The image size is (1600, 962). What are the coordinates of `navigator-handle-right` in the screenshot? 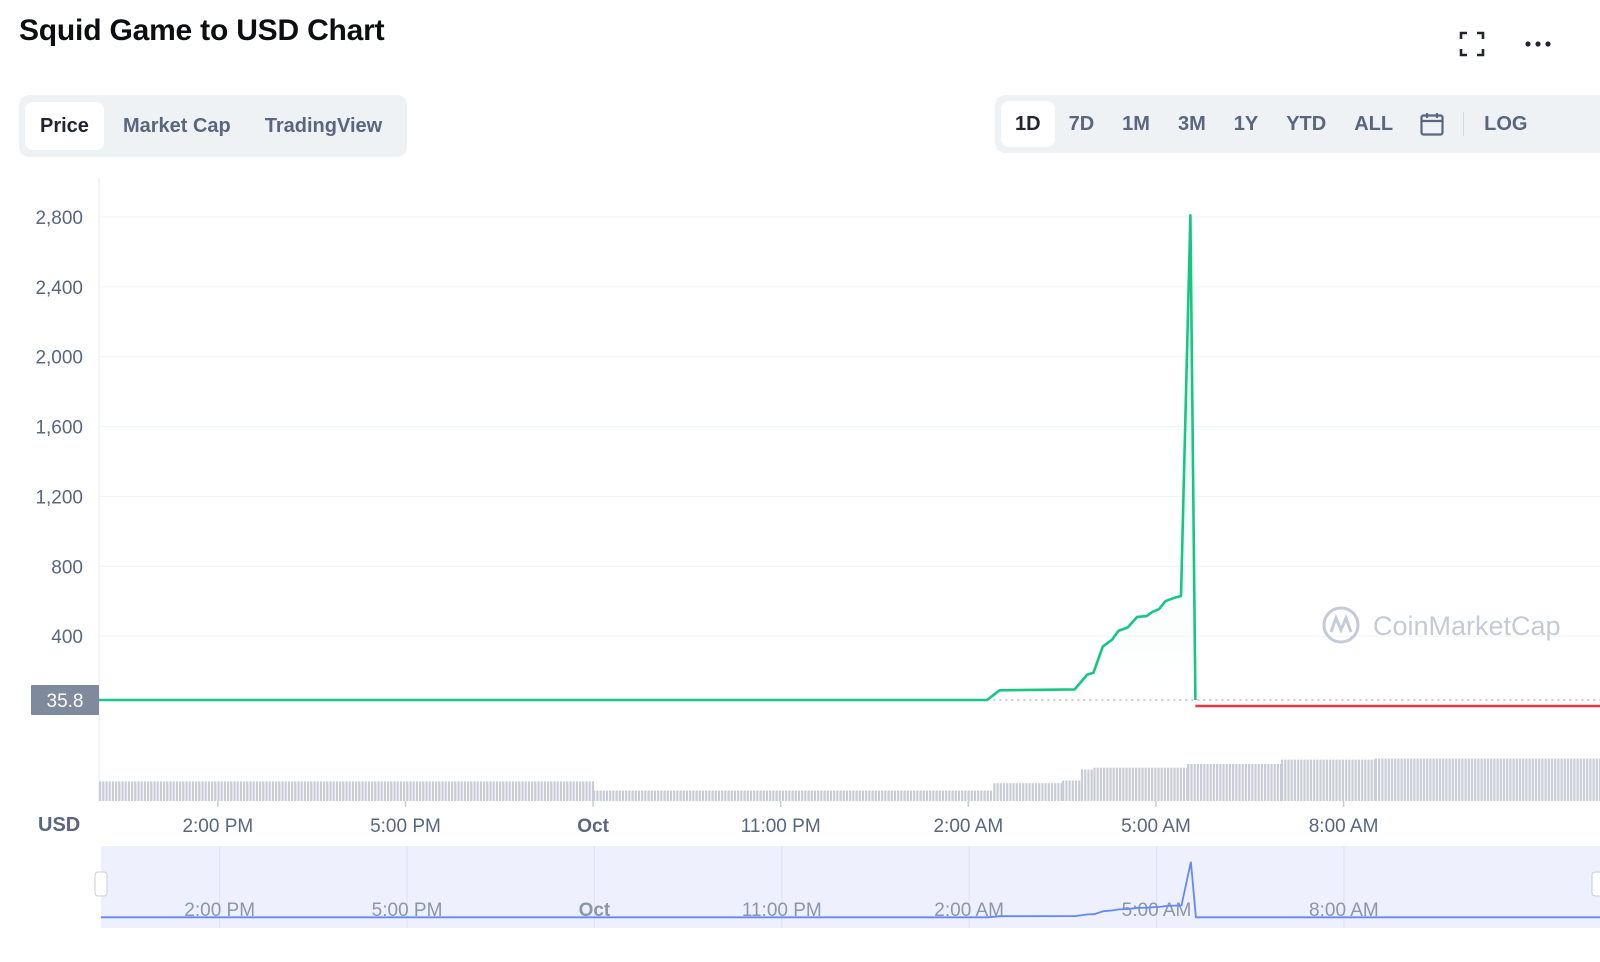 It's located at (1595, 884).